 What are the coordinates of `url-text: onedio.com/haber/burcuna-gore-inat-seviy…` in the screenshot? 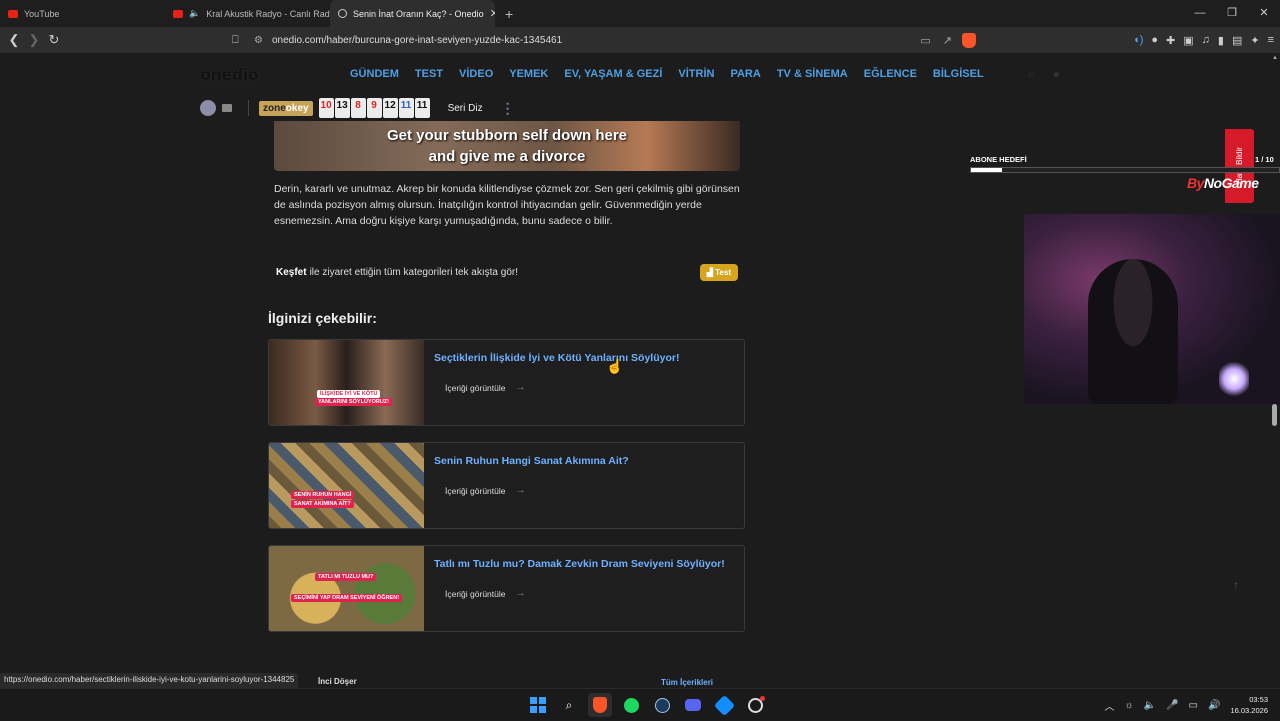 It's located at (593, 40).